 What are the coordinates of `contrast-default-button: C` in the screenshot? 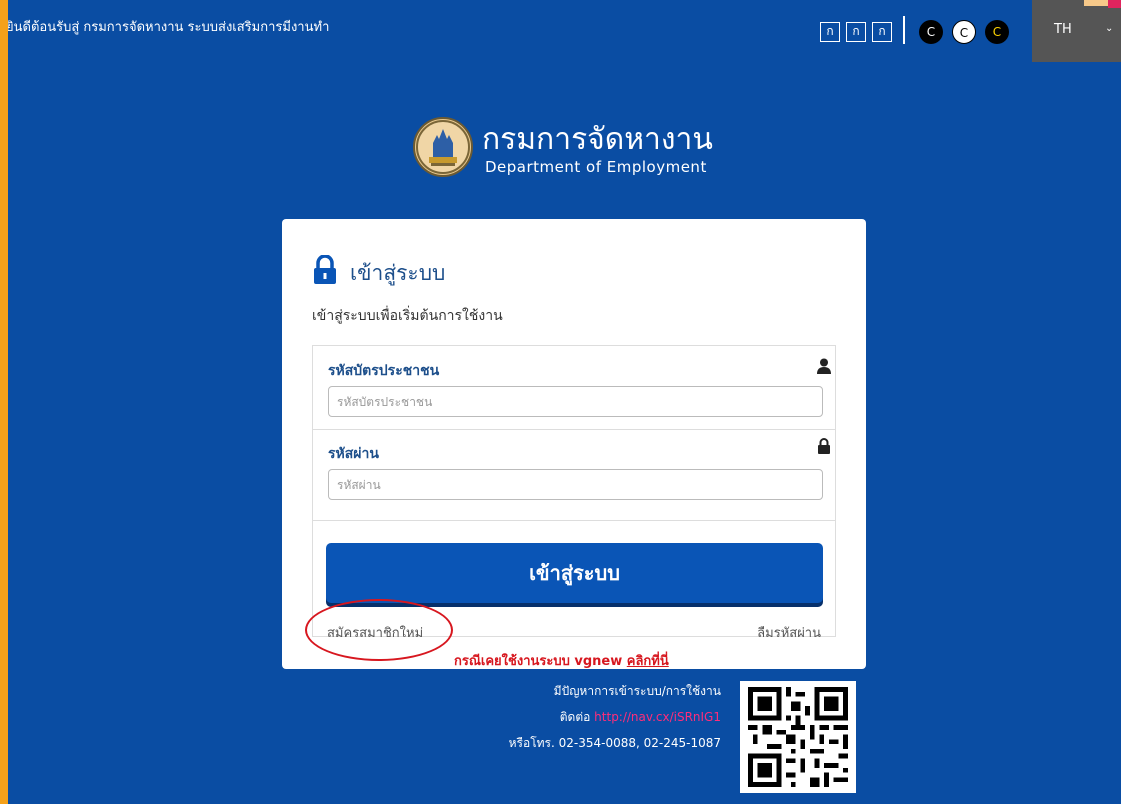 It's located at (931, 32).